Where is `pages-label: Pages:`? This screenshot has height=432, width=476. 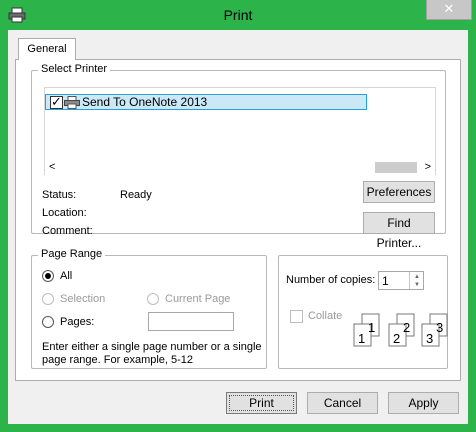 pages-label: Pages: is located at coordinates (77, 322).